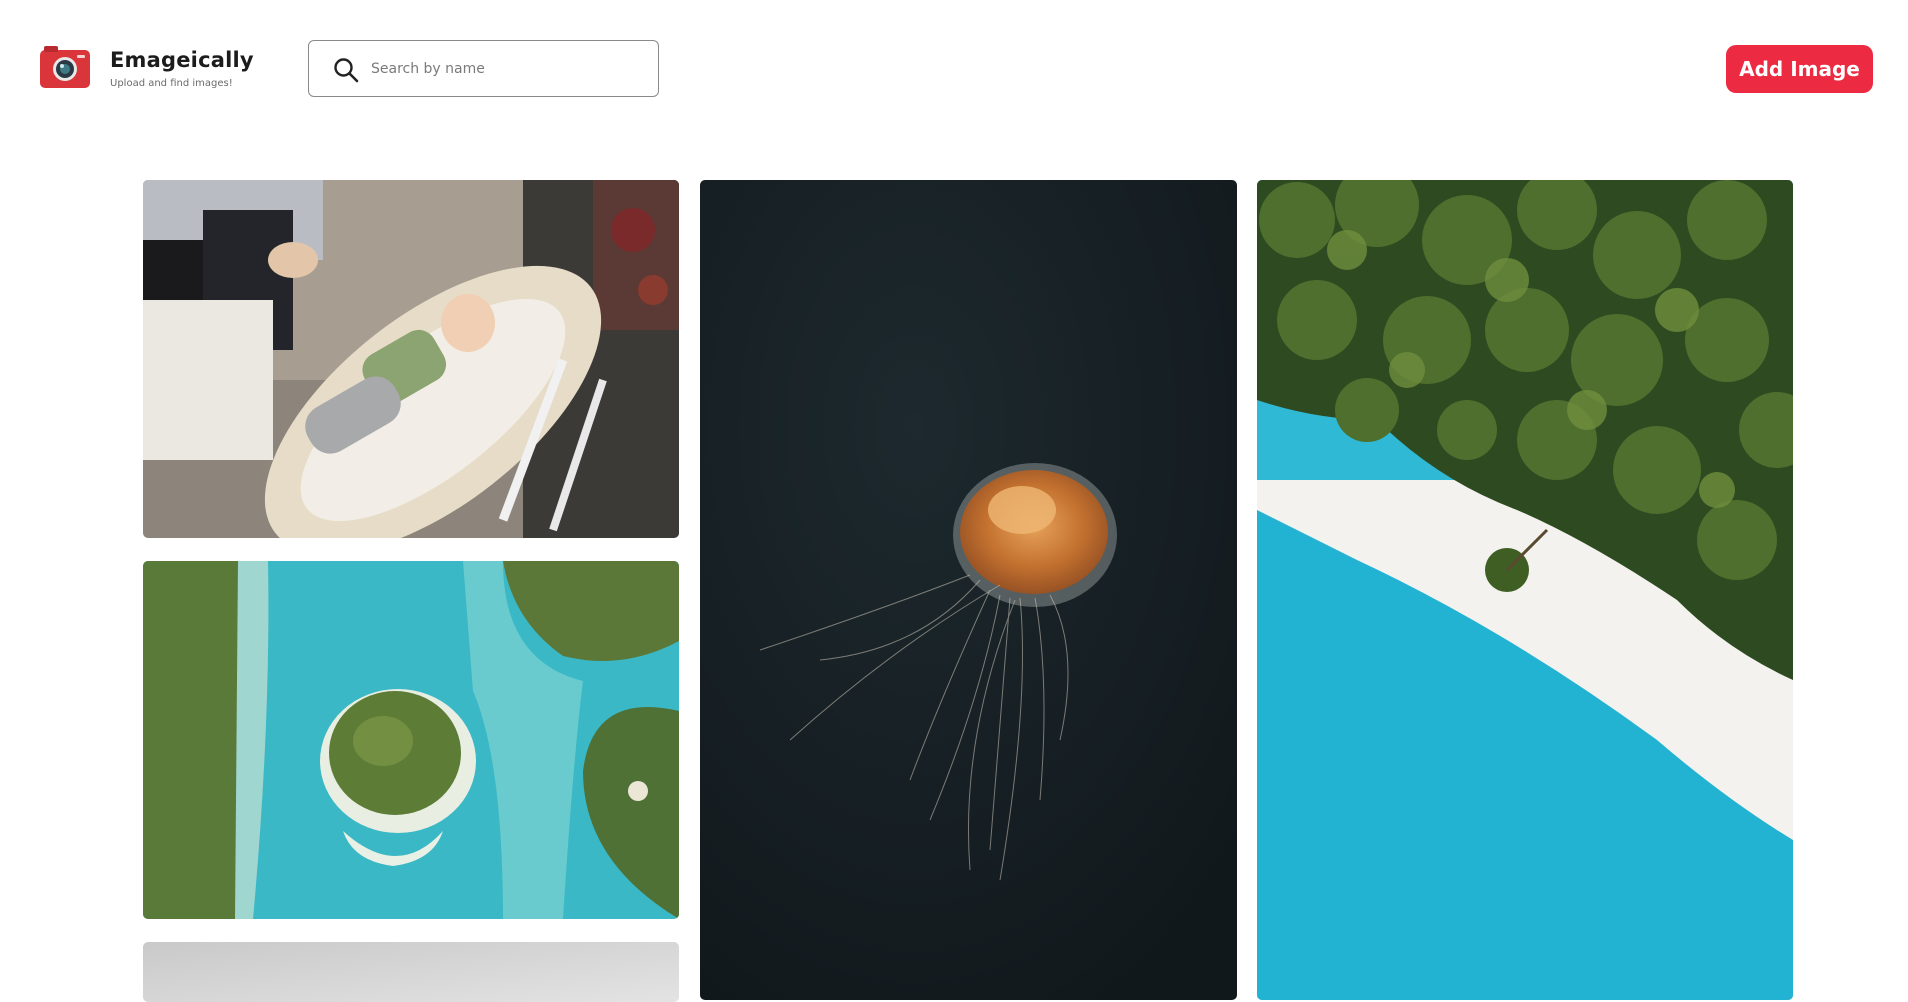 The height and width of the screenshot is (1002, 1908). I want to click on photo-grey, so click(411, 972).